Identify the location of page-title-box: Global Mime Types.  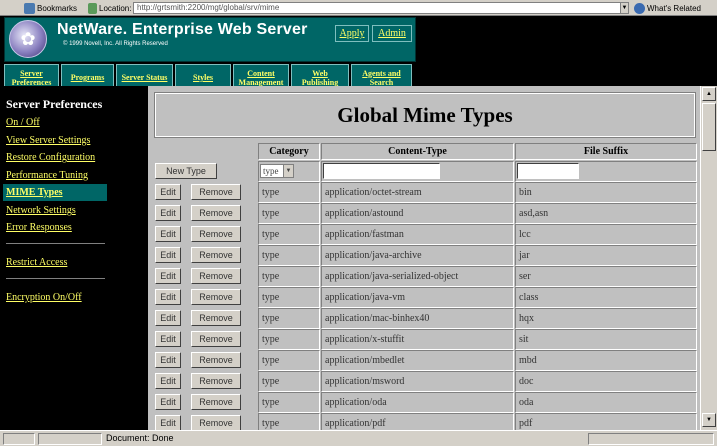
(425, 115).